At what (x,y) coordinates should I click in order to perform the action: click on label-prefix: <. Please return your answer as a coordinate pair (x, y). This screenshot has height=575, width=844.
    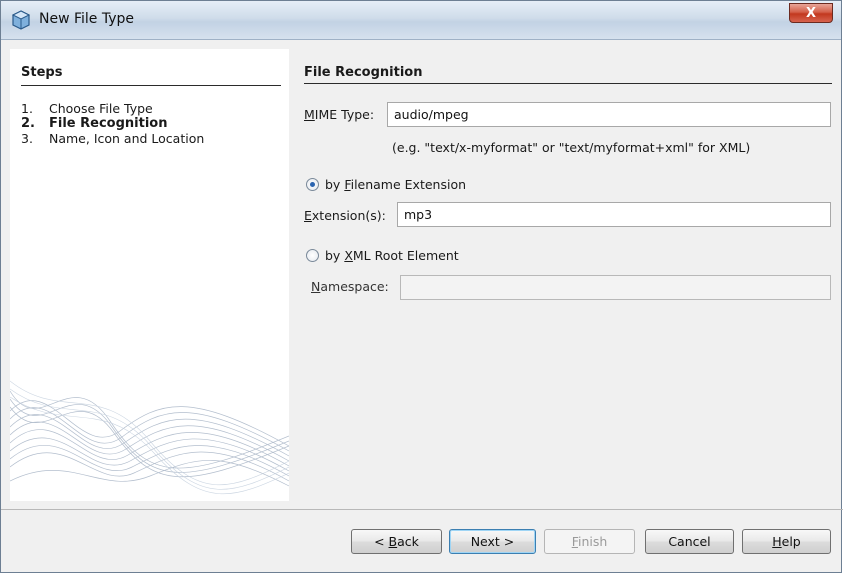
    Looking at the image, I should click on (381, 541).